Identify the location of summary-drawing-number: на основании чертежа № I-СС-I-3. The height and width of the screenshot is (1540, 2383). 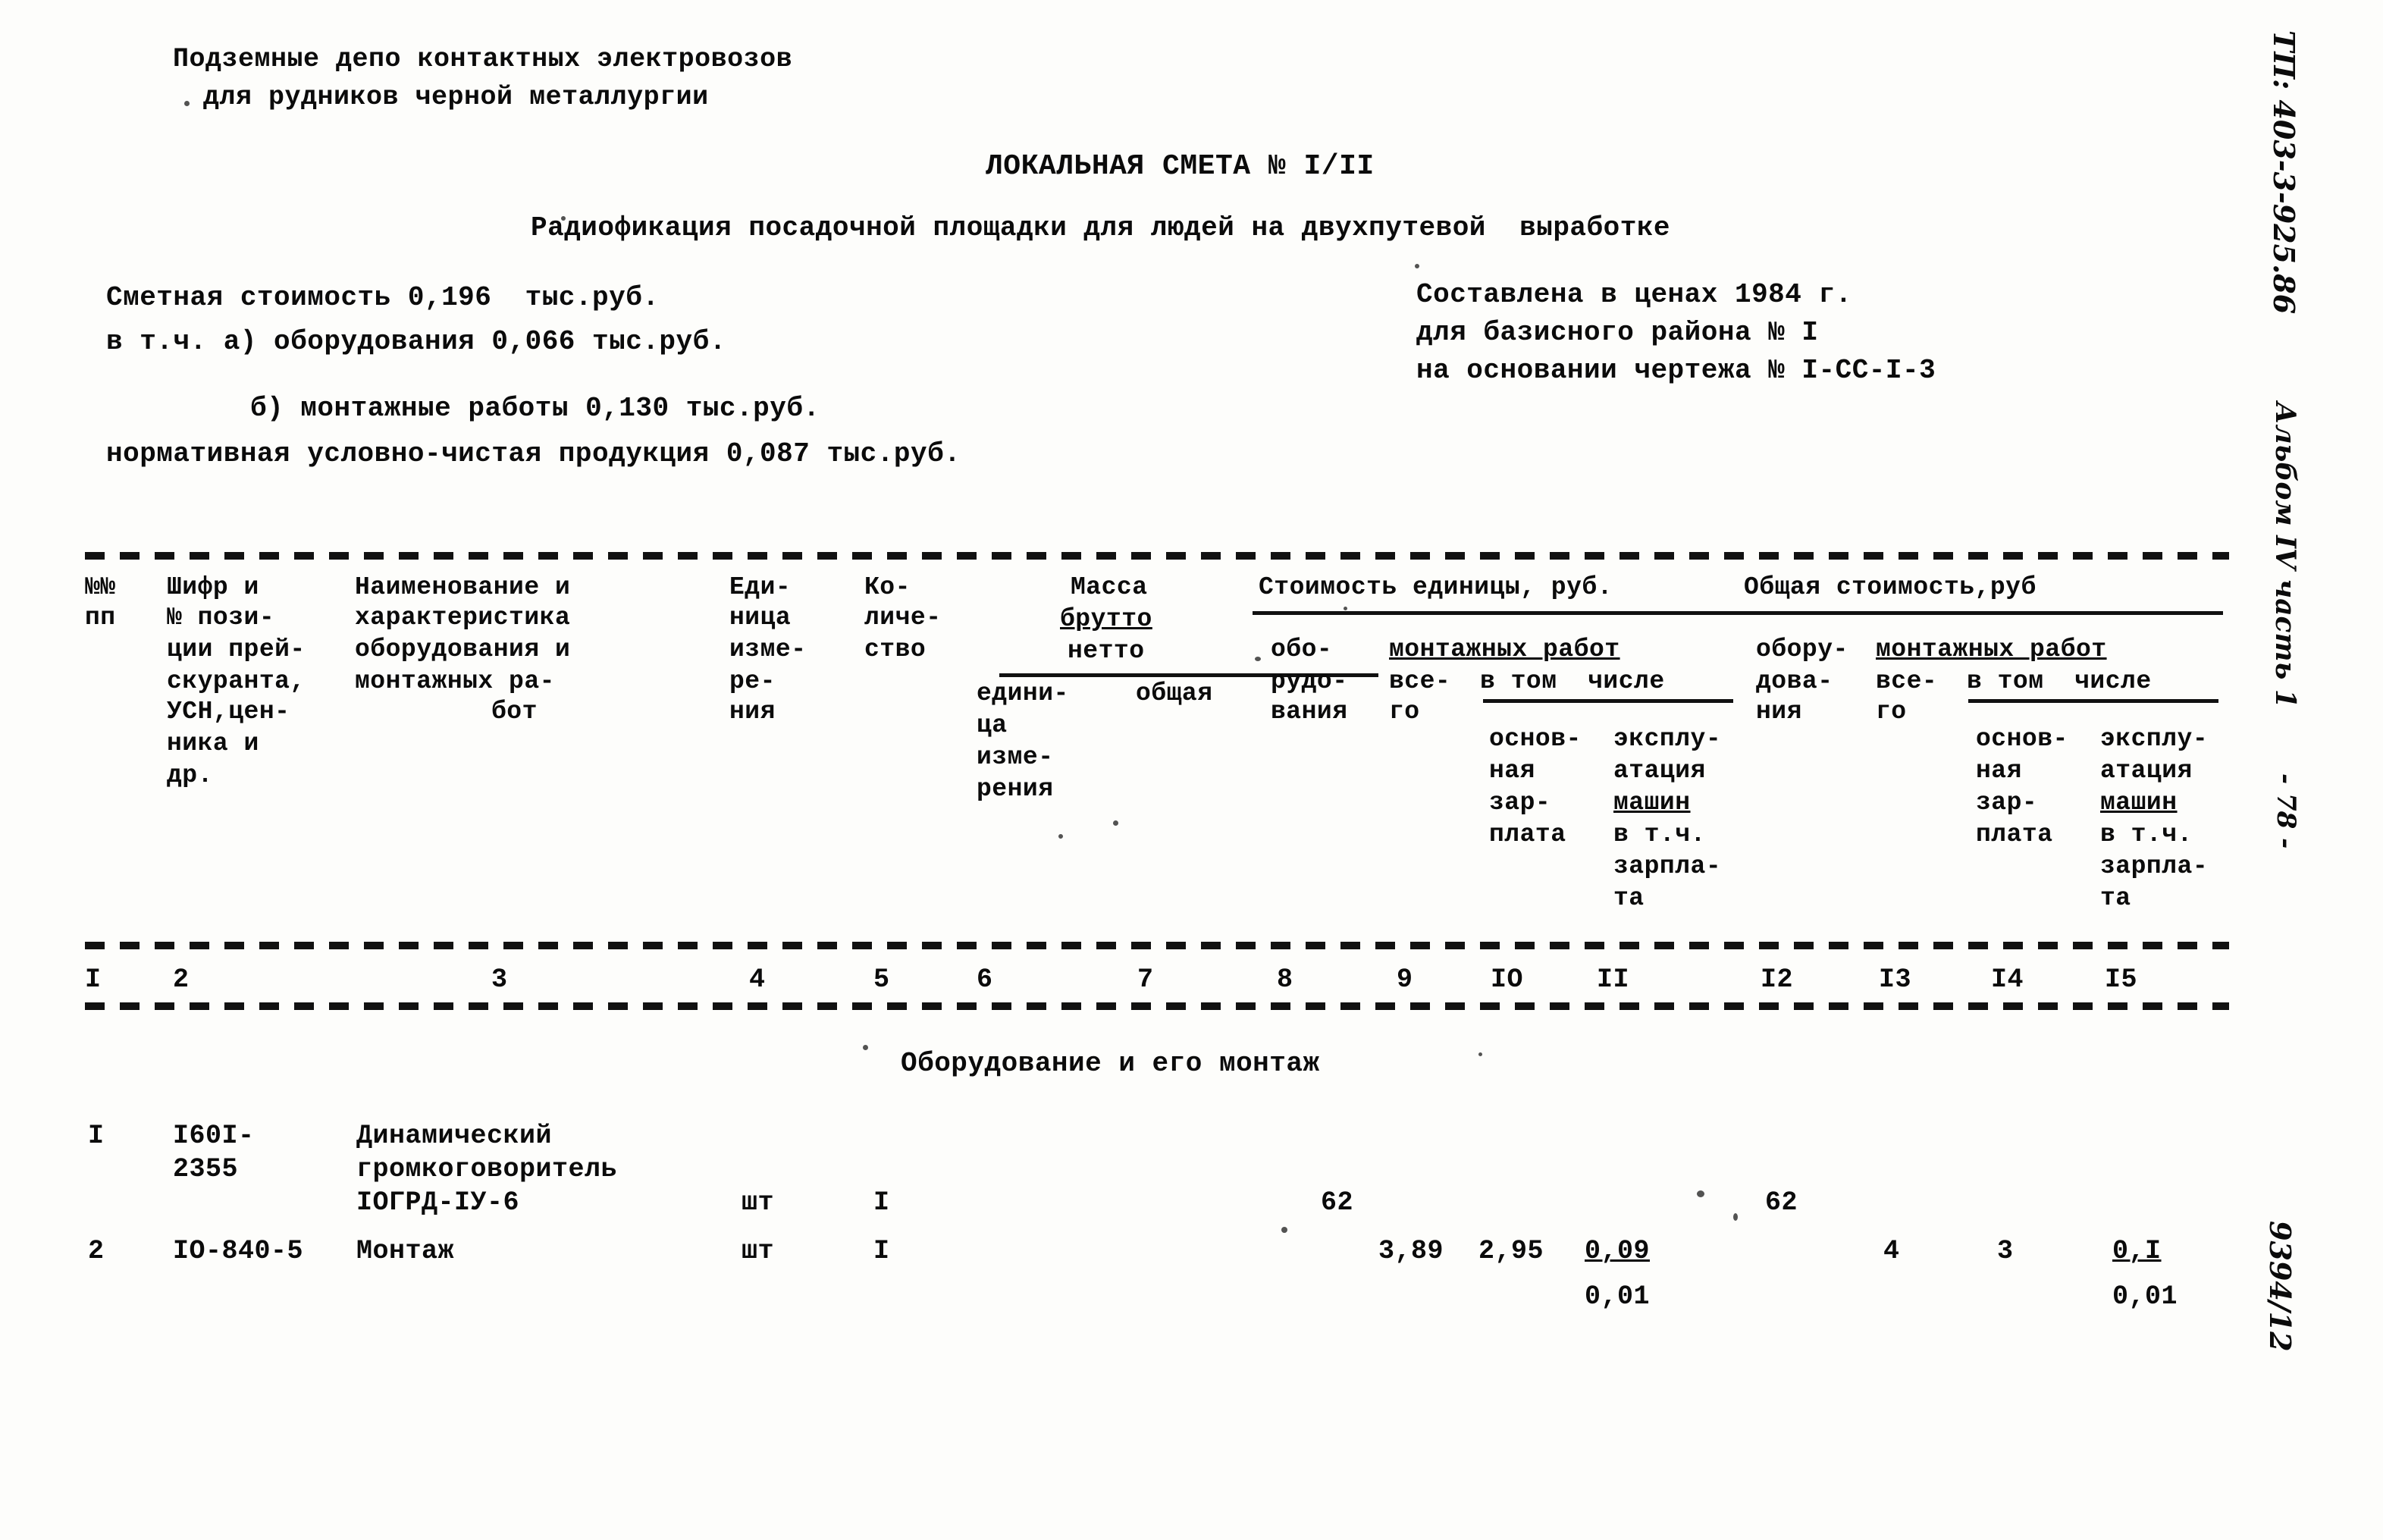
(1676, 371).